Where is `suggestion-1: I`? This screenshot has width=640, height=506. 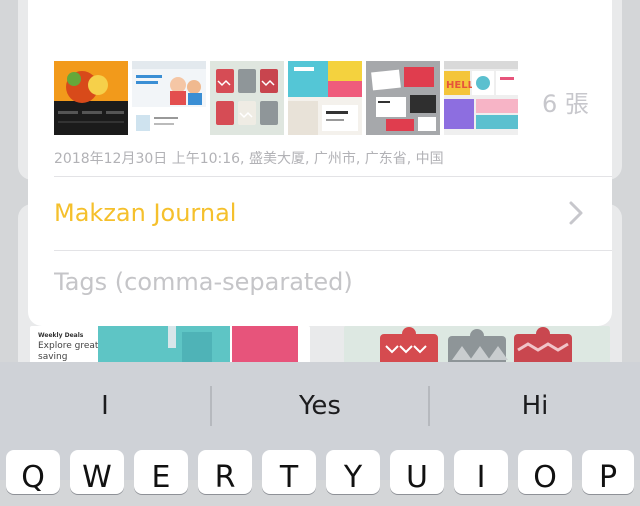
suggestion-1: I is located at coordinates (105, 406).